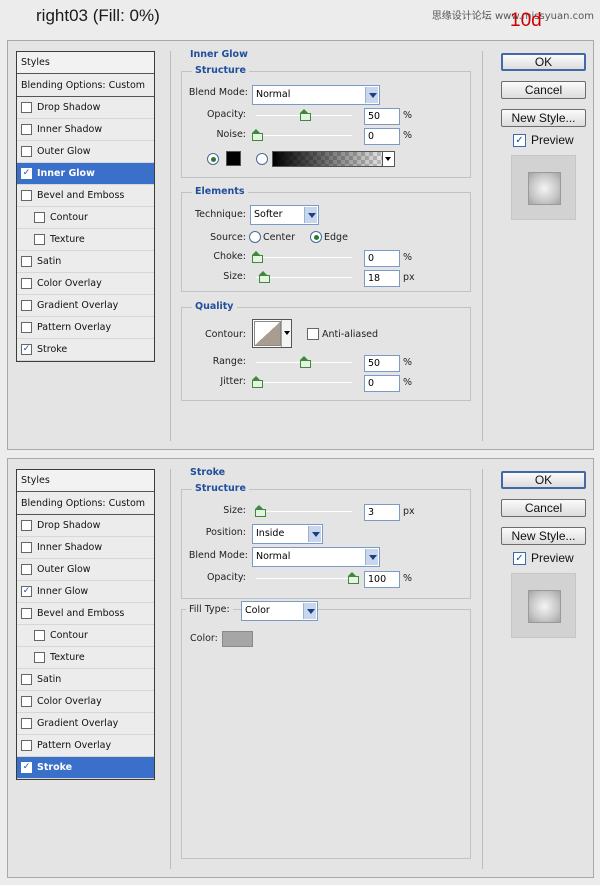  I want to click on size-input: 18, so click(382, 278).